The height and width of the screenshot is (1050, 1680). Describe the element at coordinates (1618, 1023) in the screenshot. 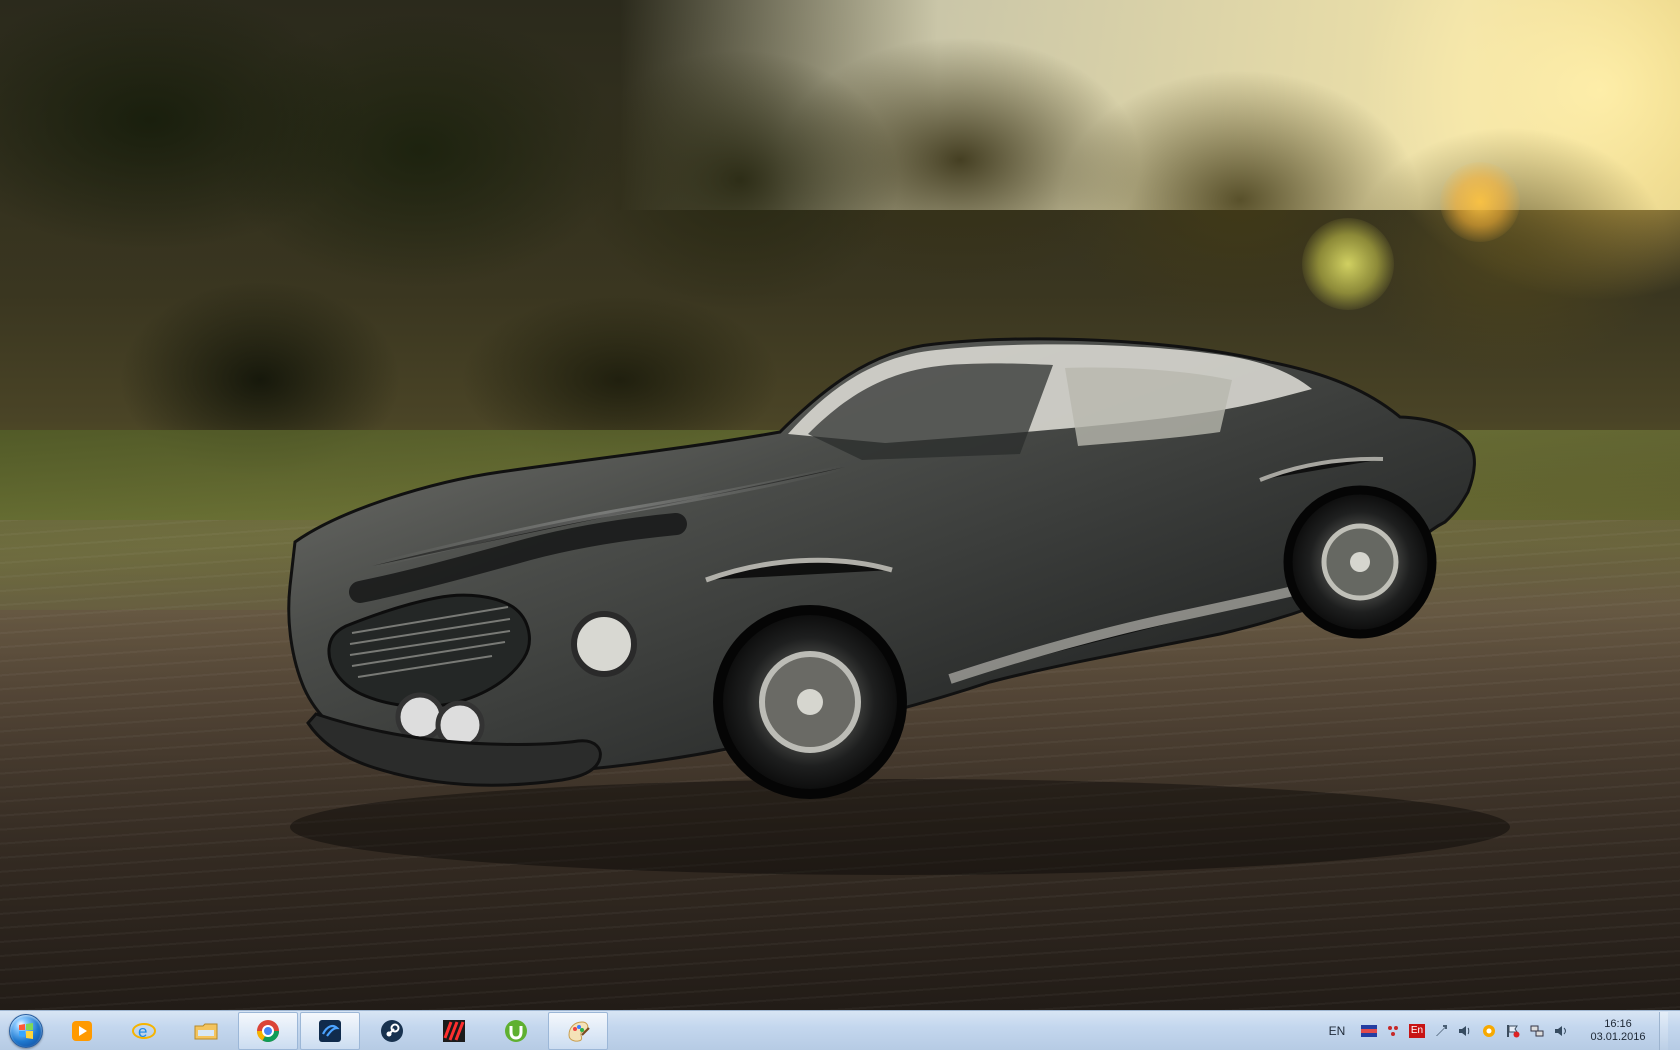

I see `clock-time: 16:16` at that location.